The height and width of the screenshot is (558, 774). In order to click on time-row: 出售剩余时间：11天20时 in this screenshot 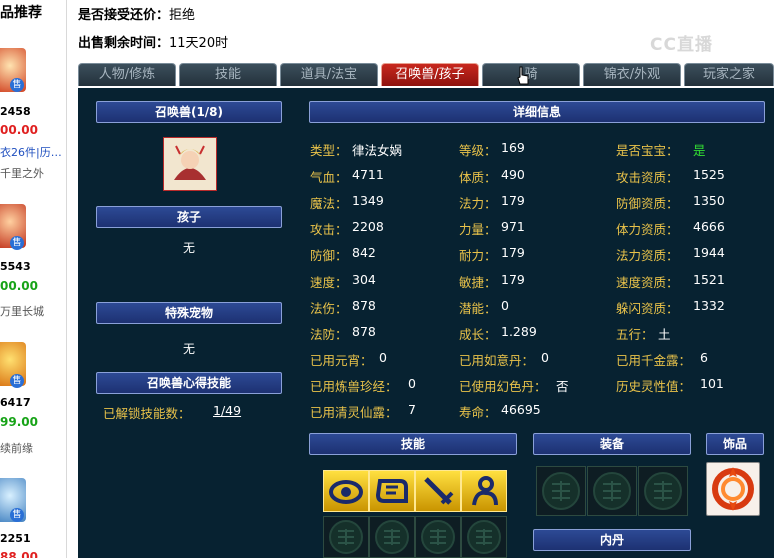, I will do `click(153, 41)`.